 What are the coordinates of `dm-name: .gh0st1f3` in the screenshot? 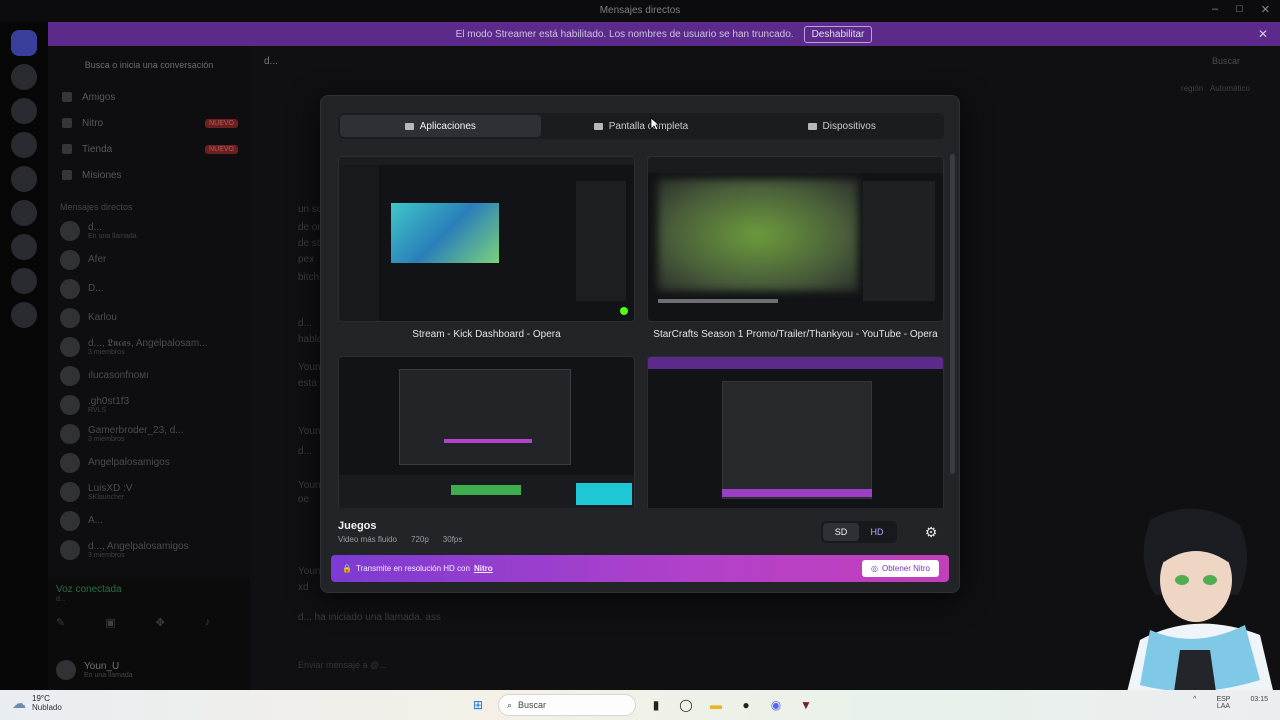 It's located at (109, 401).